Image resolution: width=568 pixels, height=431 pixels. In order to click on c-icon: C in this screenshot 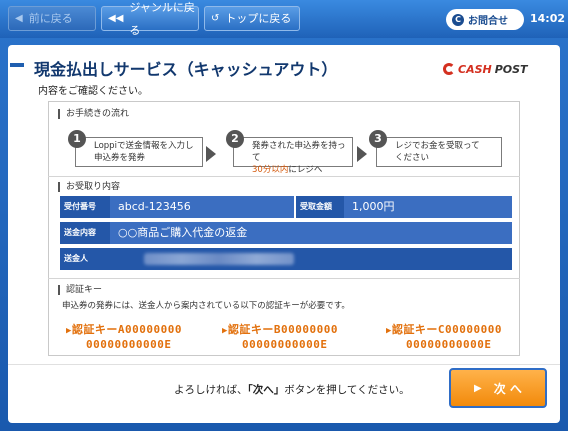, I will do `click(458, 19)`.